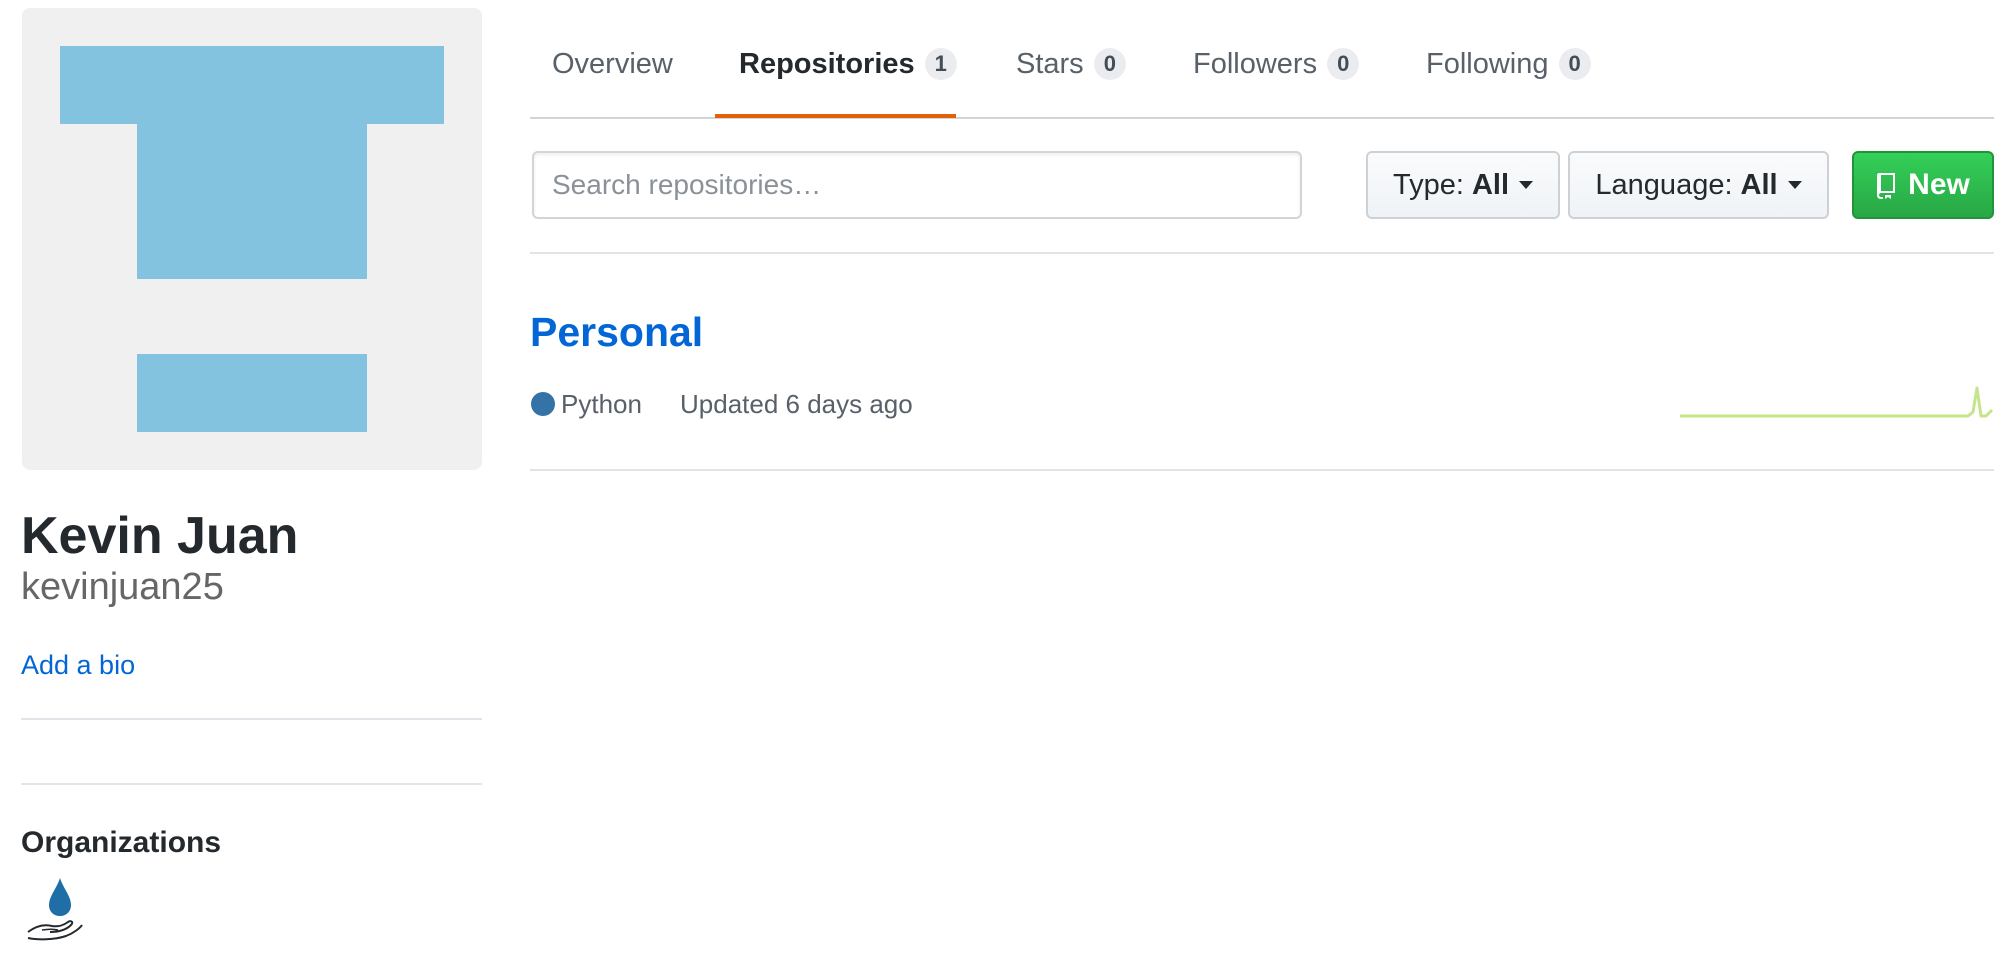  I want to click on search-repositories-input, so click(917, 185).